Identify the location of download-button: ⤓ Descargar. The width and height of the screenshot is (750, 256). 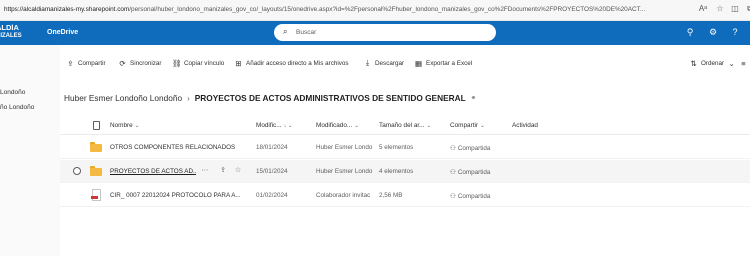
(383, 63).